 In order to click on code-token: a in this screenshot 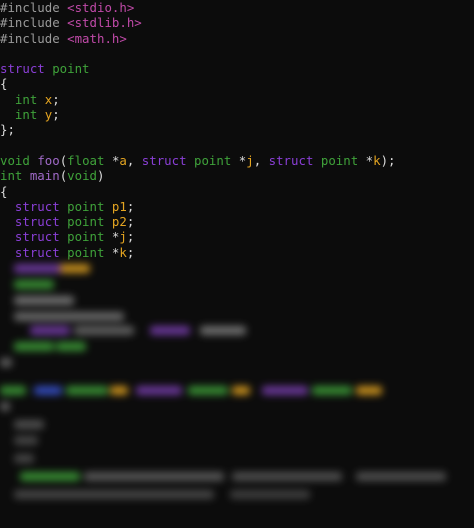, I will do `click(123, 160)`.